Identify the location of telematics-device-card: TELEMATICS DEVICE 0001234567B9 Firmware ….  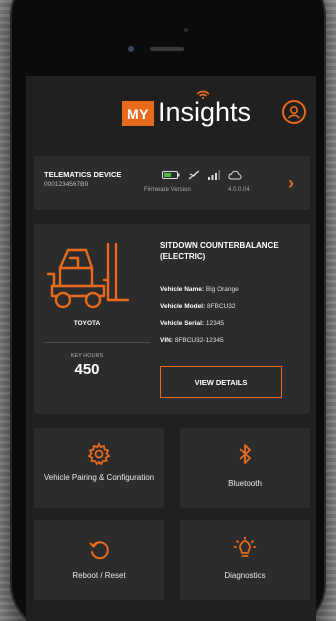
(172, 183).